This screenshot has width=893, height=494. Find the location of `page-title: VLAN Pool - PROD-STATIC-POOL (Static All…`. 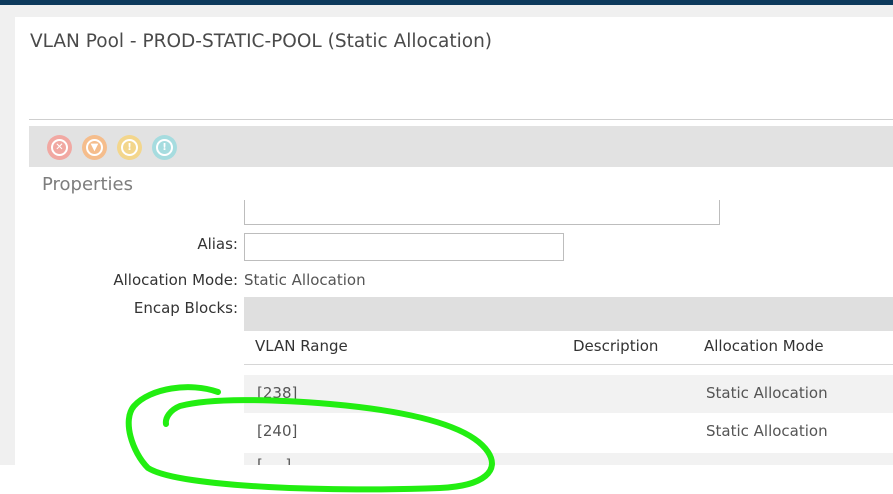

page-title: VLAN Pool - PROD-STATIC-POOL (Static All… is located at coordinates (261, 41).